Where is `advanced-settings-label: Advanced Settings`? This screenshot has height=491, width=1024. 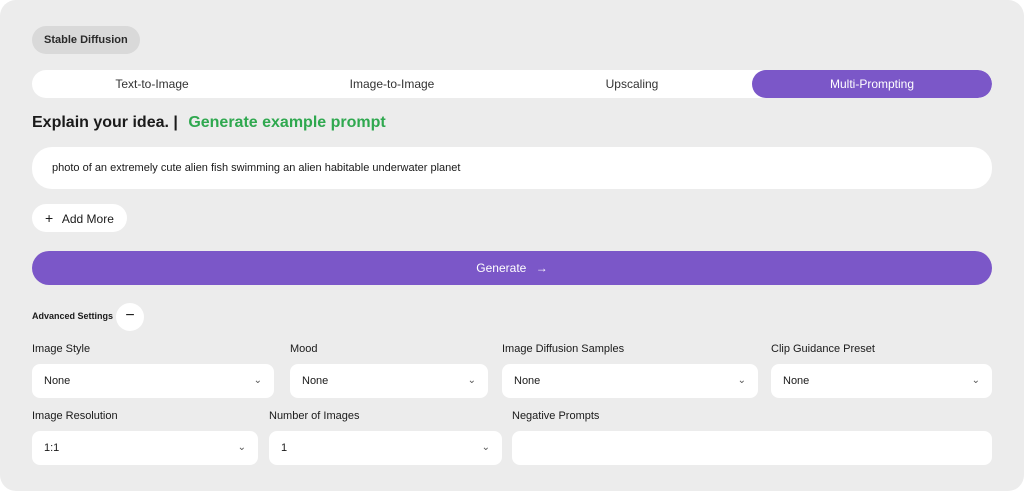
advanced-settings-label: Advanced Settings is located at coordinates (73, 316).